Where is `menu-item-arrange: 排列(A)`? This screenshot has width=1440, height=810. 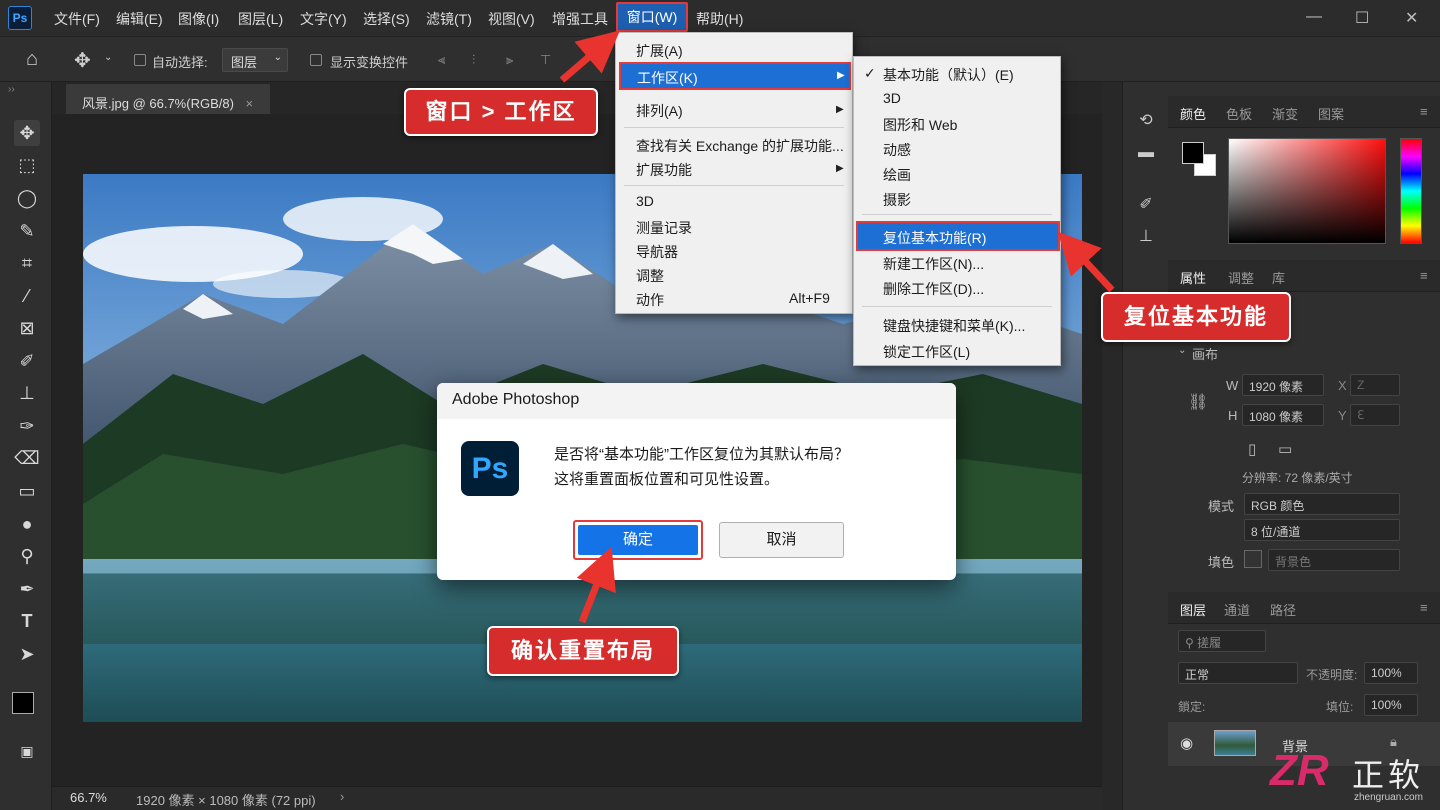 menu-item-arrange: 排列(A) is located at coordinates (659, 111).